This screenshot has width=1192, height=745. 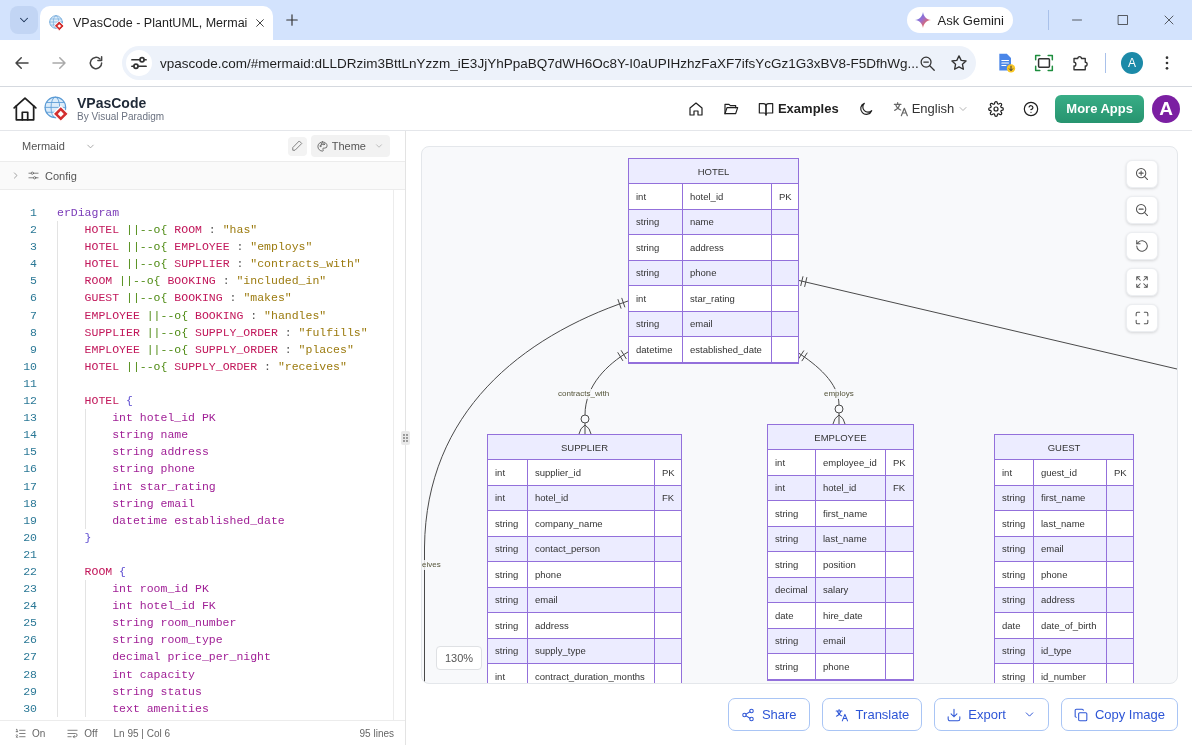 I want to click on home-icon, so click(x=695, y=108).